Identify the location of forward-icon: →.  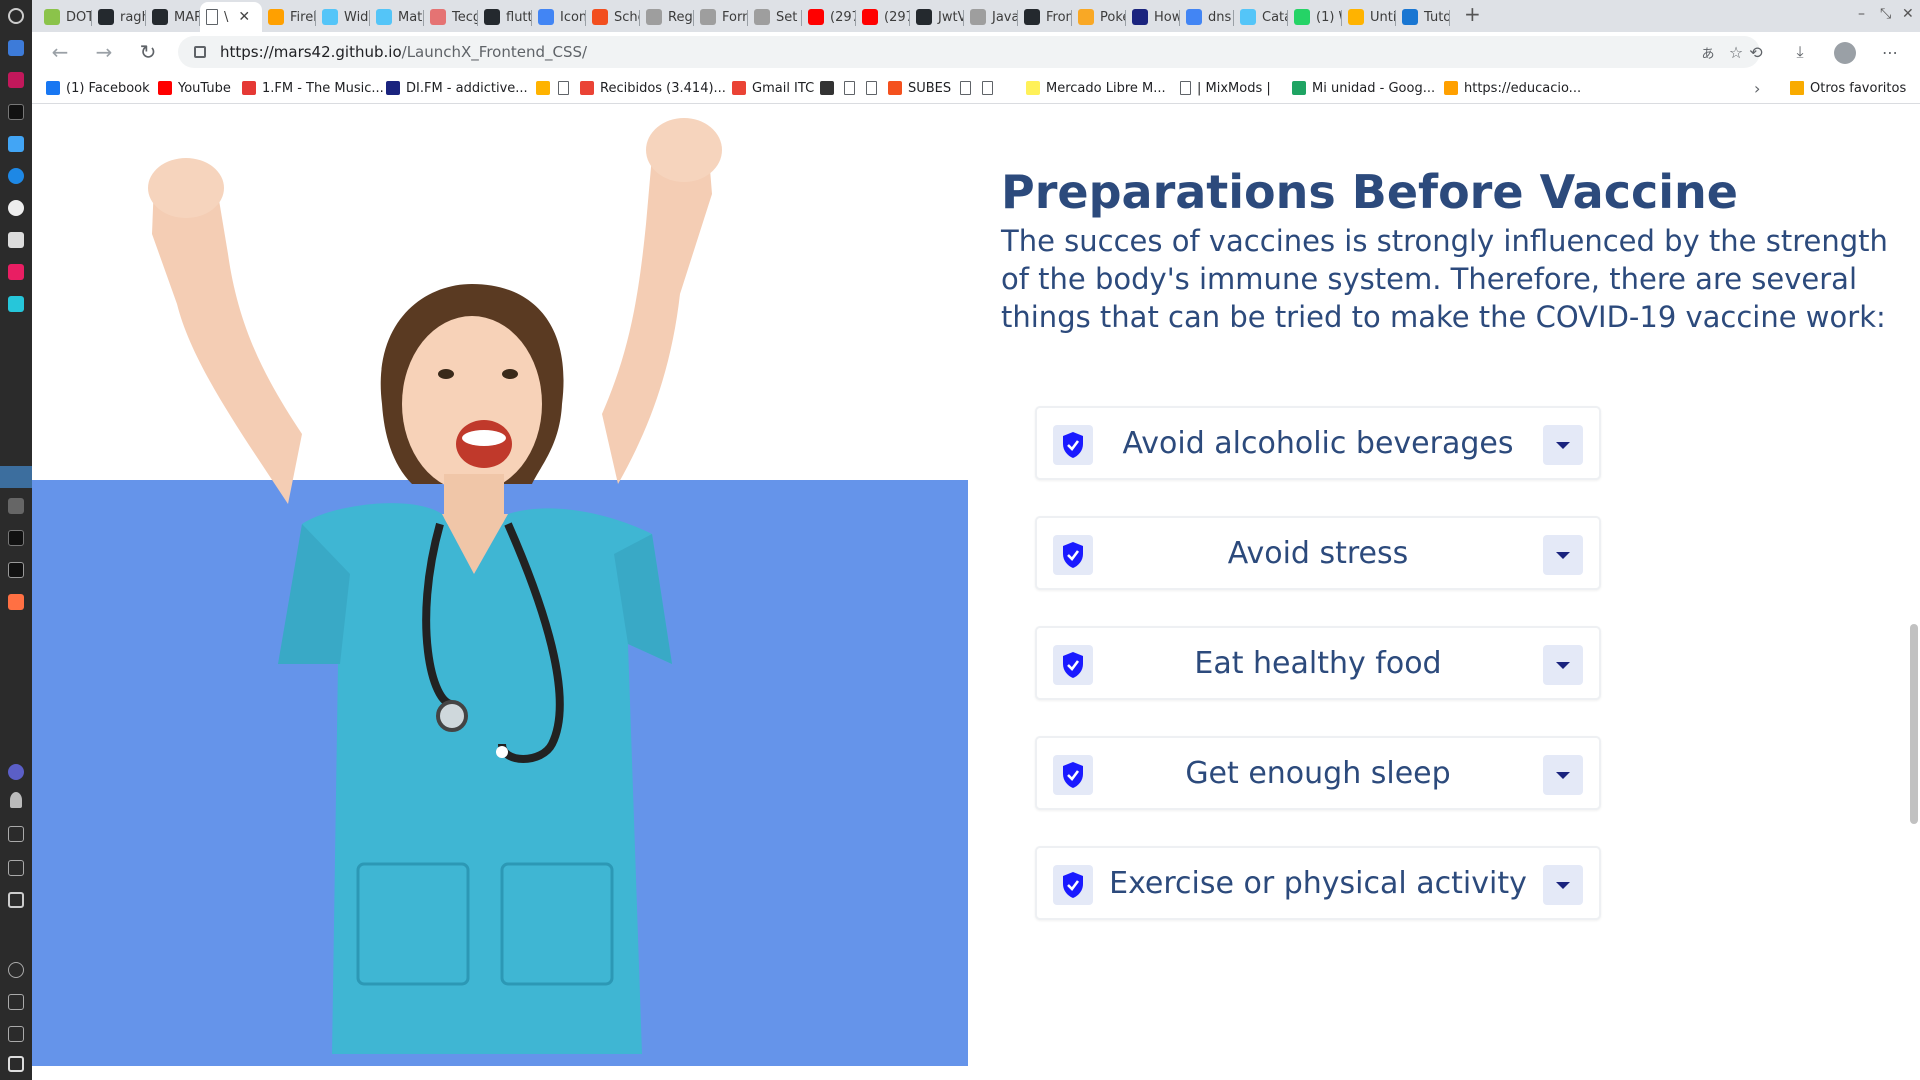
(104, 52).